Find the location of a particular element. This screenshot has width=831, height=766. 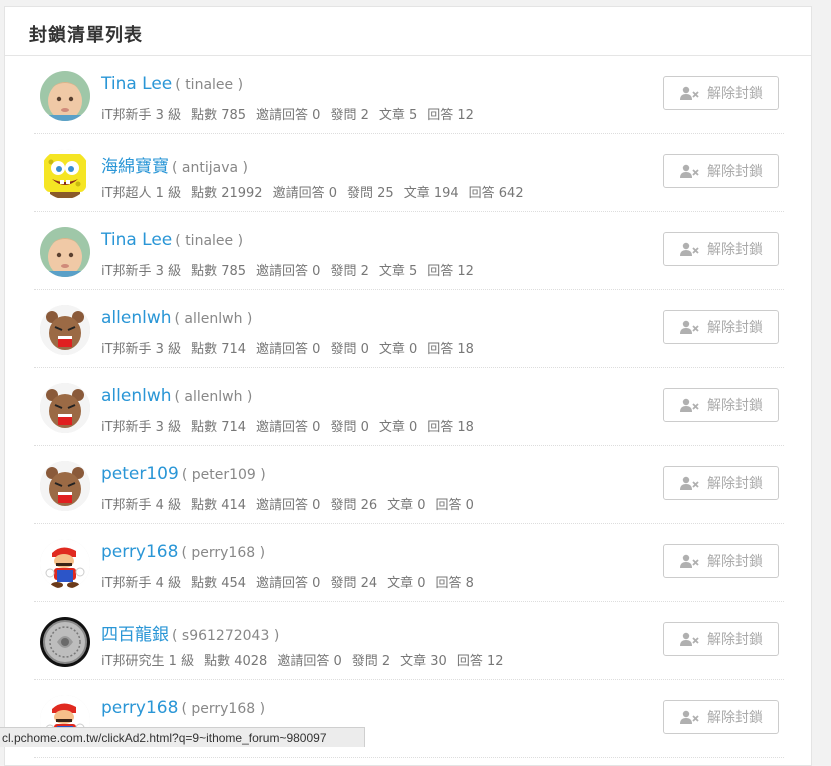

question-count: 發問 24 is located at coordinates (354, 583).